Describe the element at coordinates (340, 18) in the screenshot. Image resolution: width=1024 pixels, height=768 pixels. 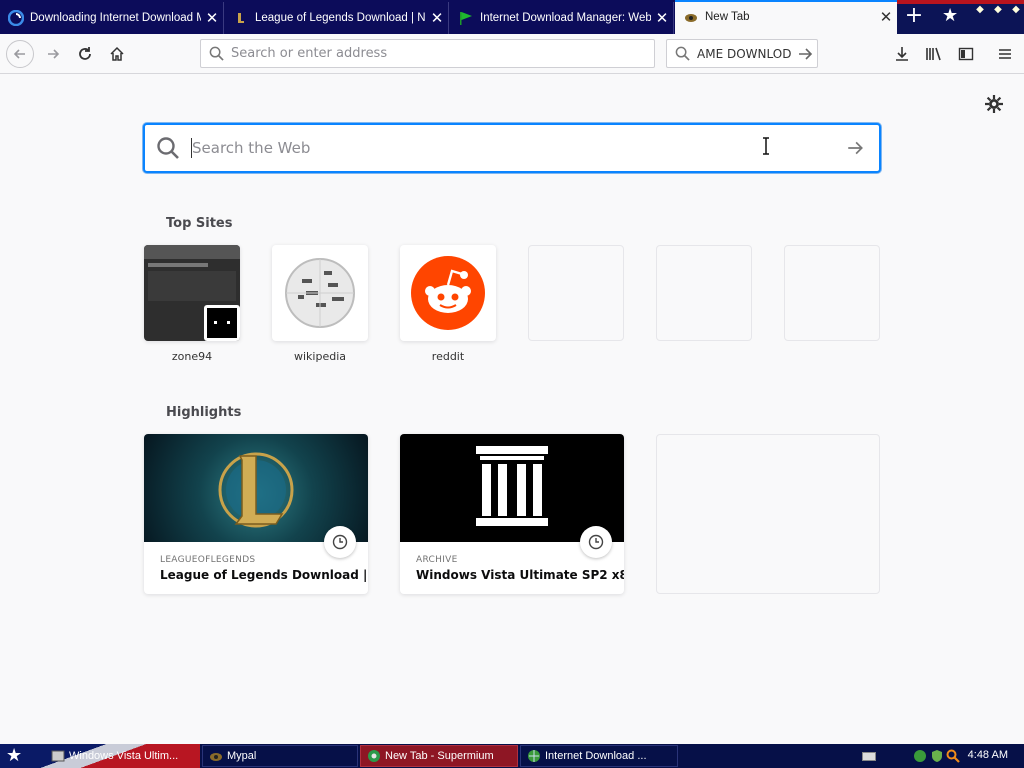
I see `tab-title: League of Legends Download | Nowa` at that location.